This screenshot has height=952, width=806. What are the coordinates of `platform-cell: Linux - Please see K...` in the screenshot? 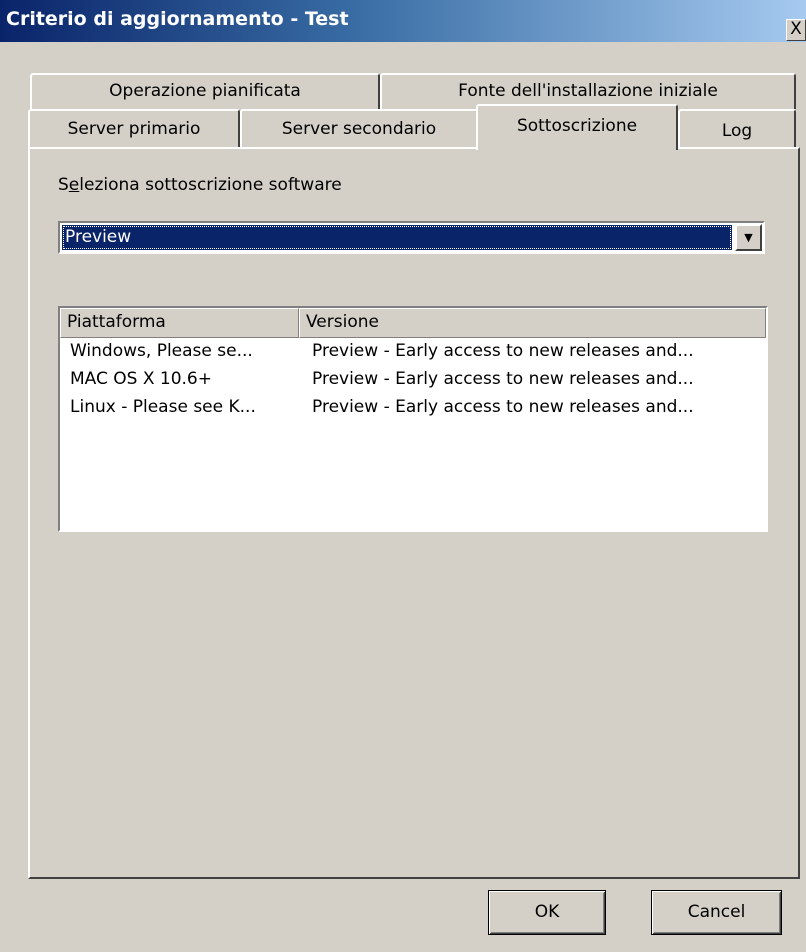 It's located at (163, 407).